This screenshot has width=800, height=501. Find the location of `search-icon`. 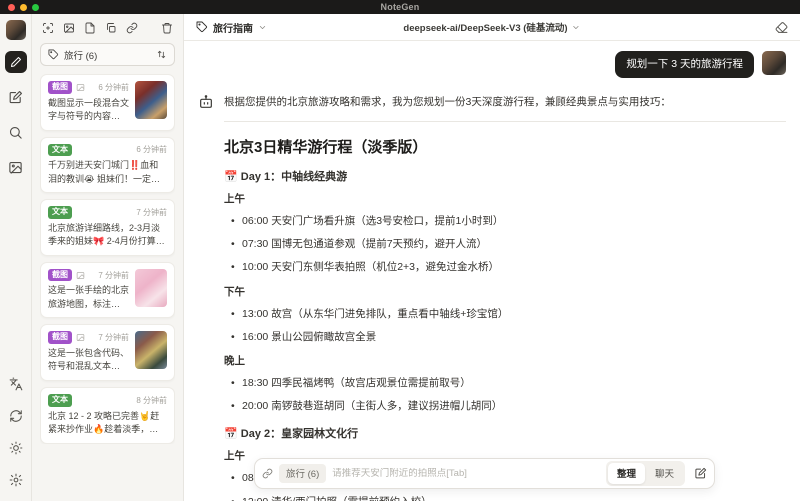

search-icon is located at coordinates (15, 132).